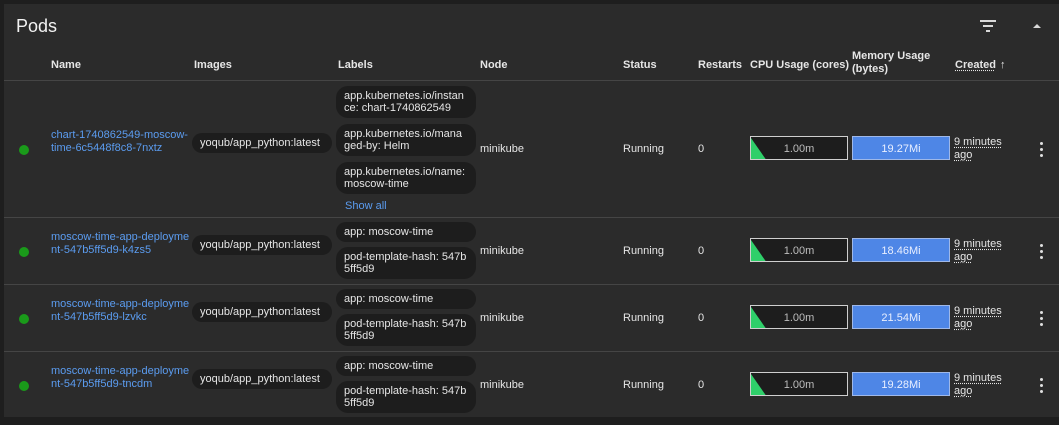 The height and width of the screenshot is (425, 1059). Describe the element at coordinates (355, 65) in the screenshot. I see `col-labels: Labels` at that location.